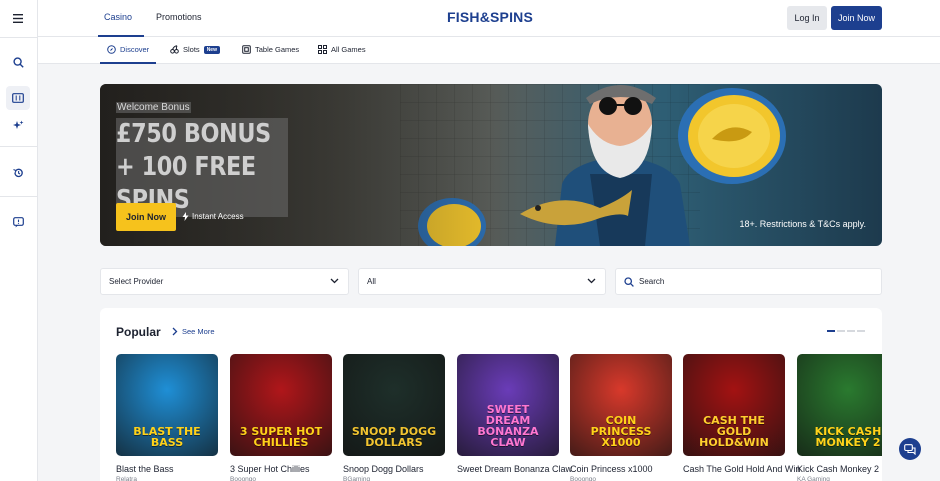 The height and width of the screenshot is (481, 940). I want to click on game-tile-art: COIN PRINCESS X1000, so click(621, 431).